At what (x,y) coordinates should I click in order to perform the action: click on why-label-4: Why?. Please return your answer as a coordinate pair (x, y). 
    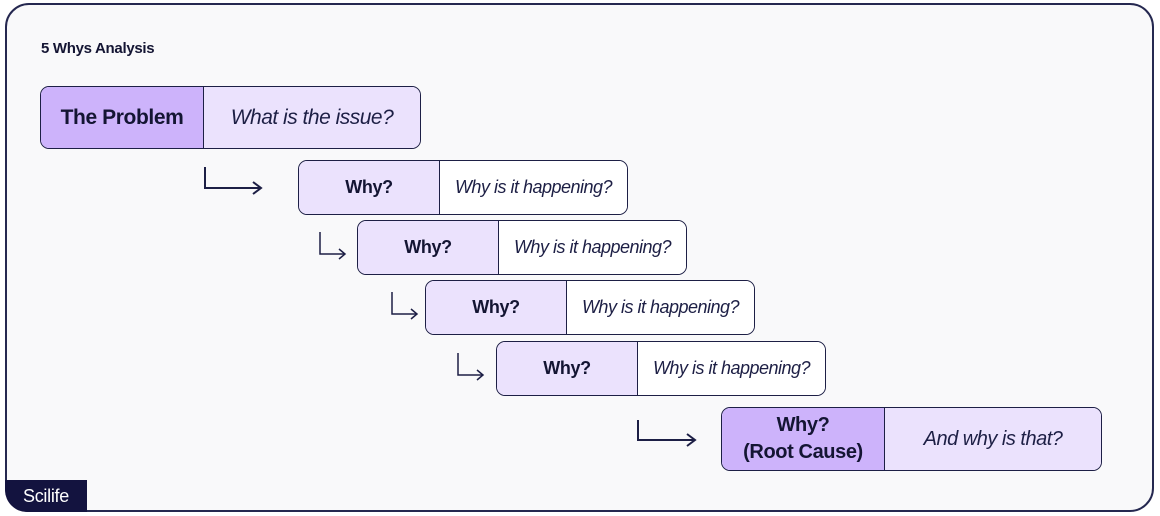
    Looking at the image, I should click on (567, 368).